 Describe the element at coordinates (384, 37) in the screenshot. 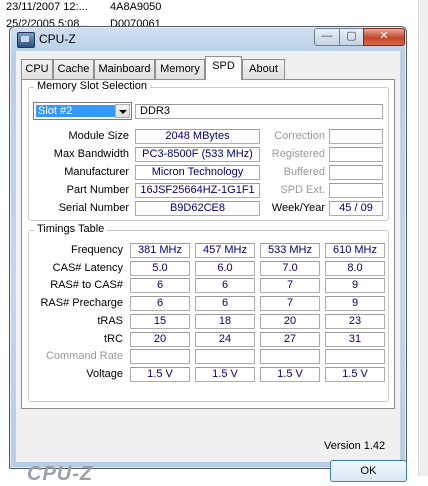

I see `close-button: ✕` at that location.